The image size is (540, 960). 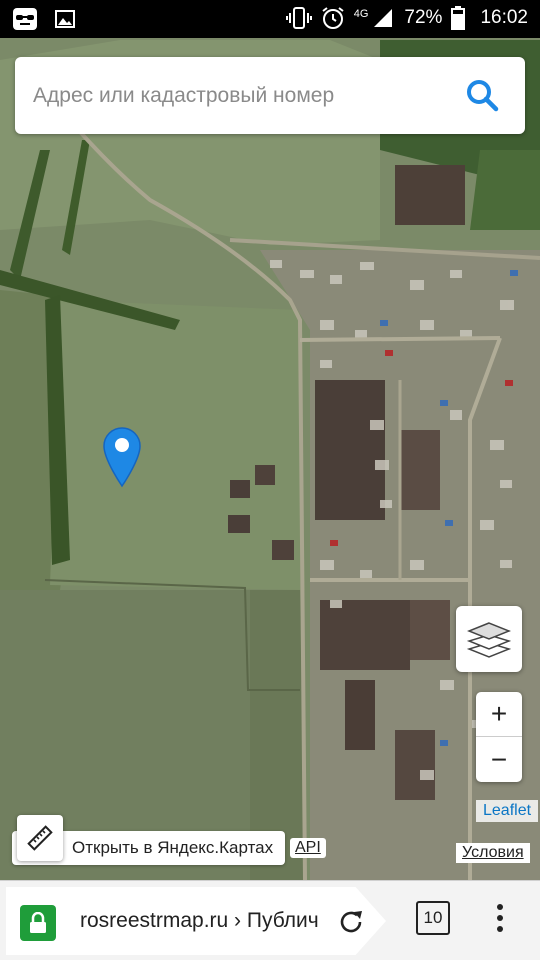 What do you see at coordinates (423, 17) in the screenshot?
I see `battery-percent: 72%` at bounding box center [423, 17].